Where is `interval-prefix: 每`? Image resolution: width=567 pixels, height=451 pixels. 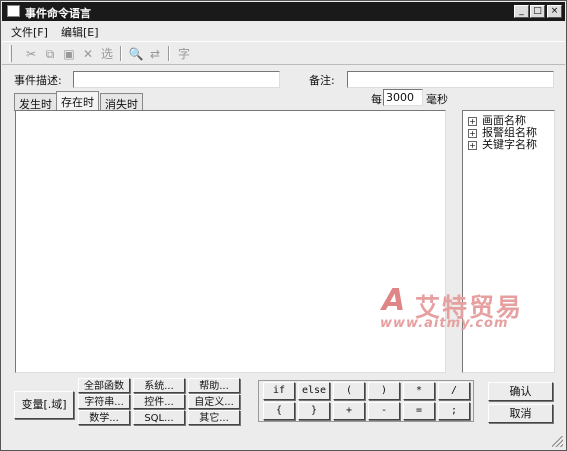 interval-prefix: 每 is located at coordinates (376, 99).